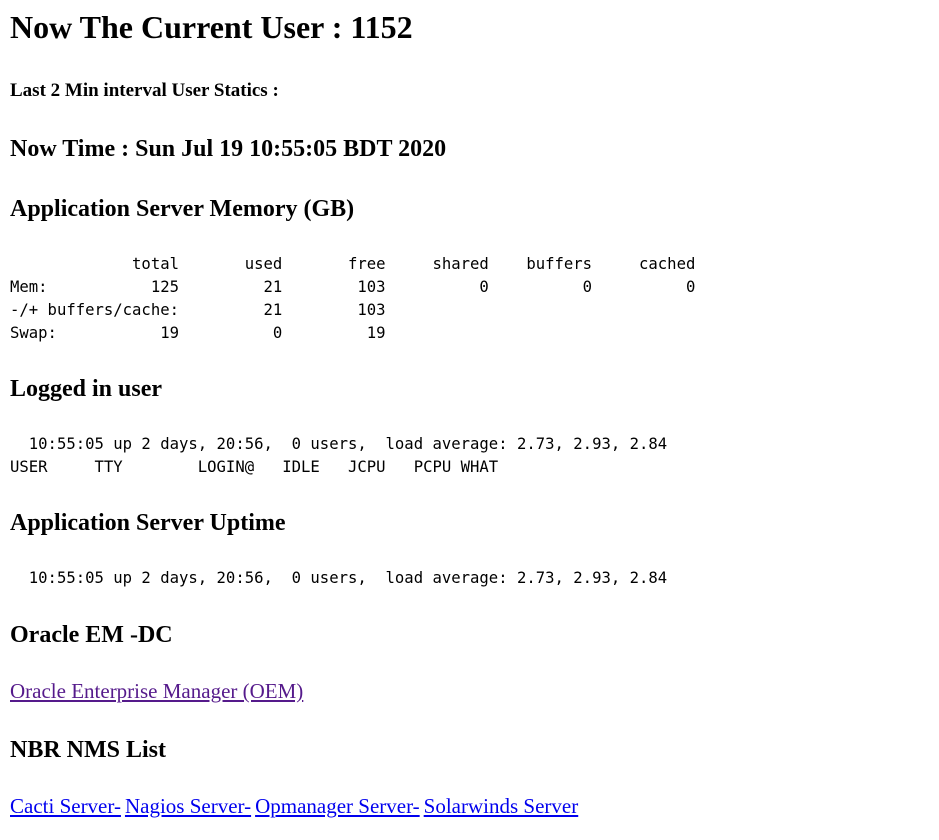  Describe the element at coordinates (86, 389) in the screenshot. I see `logged-in-heading: Logged in user` at that location.